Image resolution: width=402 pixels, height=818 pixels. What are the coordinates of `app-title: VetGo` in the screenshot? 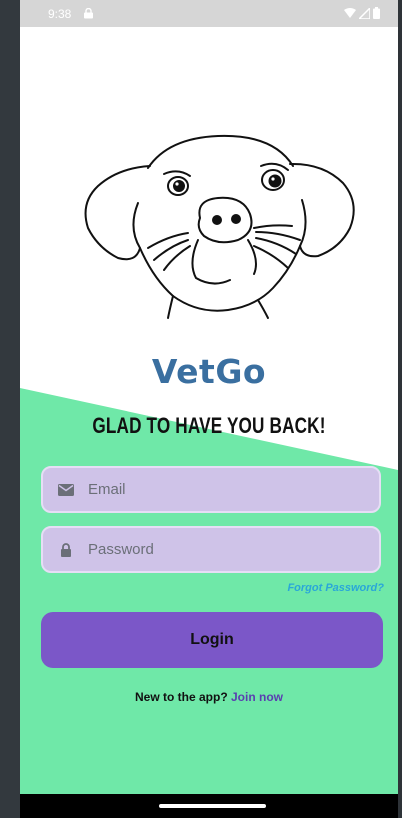 It's located at (209, 371).